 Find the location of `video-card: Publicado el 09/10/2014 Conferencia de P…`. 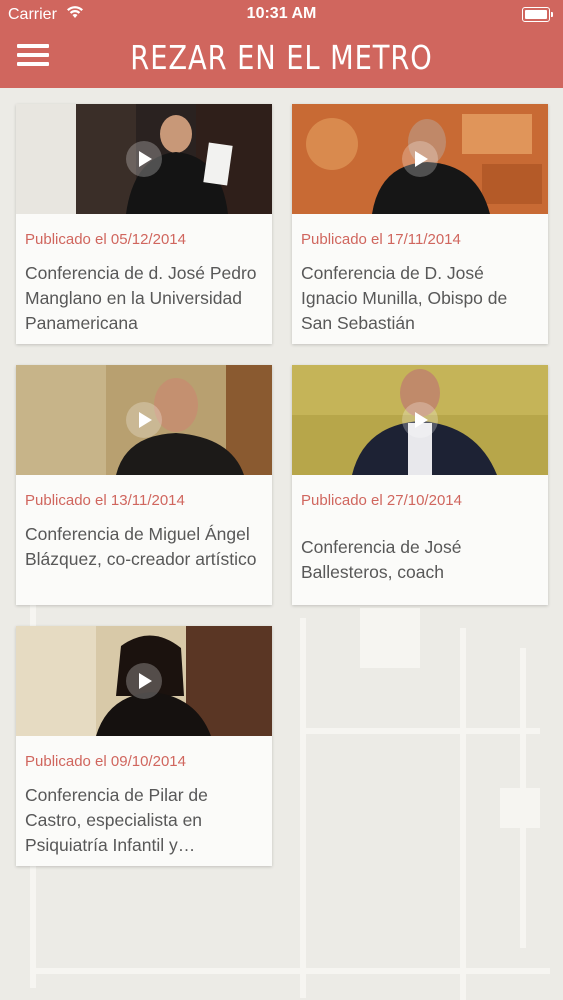

video-card: Publicado el 09/10/2014 Conferencia de P… is located at coordinates (144, 746).